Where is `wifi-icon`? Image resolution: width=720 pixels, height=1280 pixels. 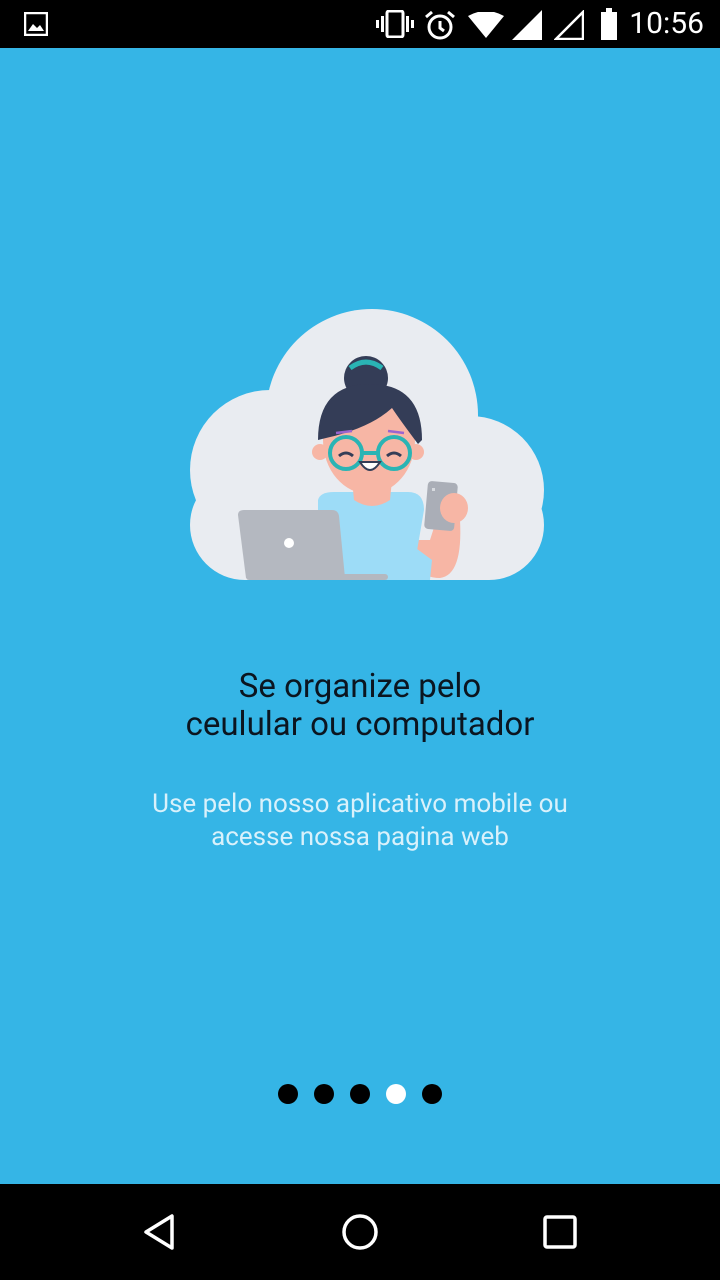
wifi-icon is located at coordinates (486, 25).